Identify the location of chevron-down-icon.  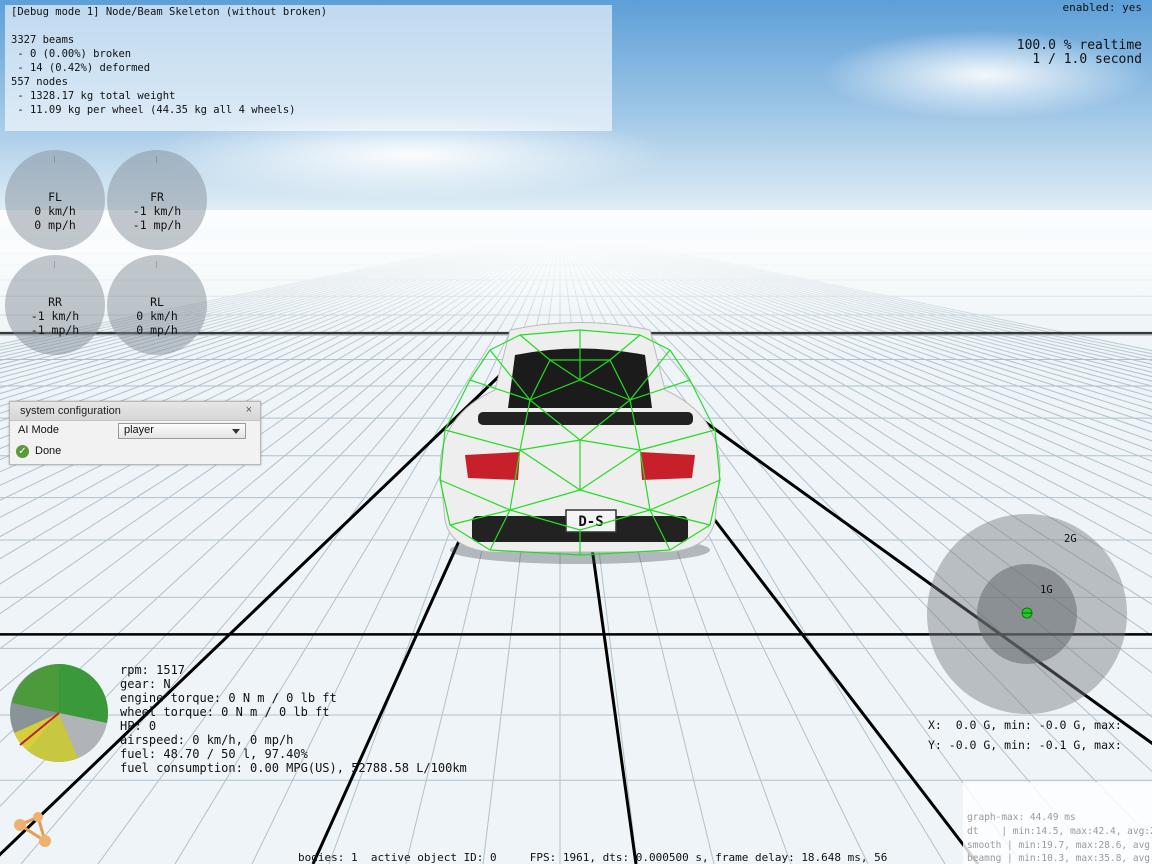
(236, 431).